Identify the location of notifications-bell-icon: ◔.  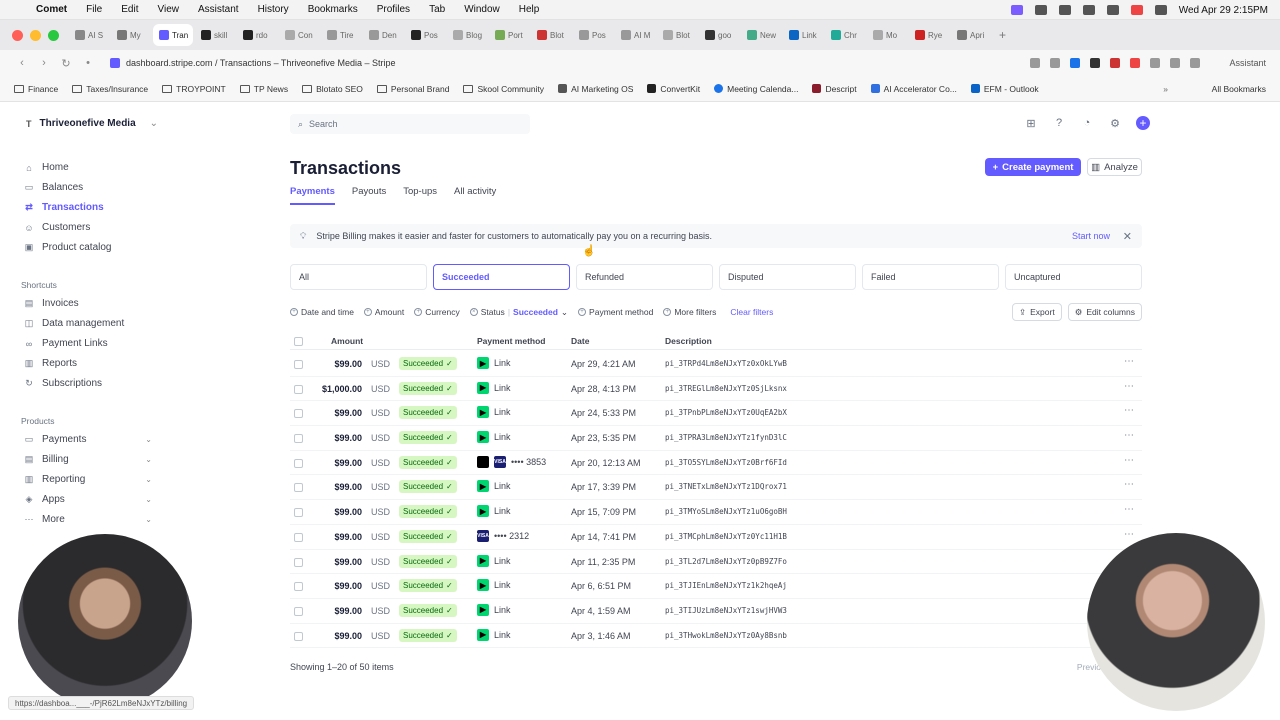
(1087, 123).